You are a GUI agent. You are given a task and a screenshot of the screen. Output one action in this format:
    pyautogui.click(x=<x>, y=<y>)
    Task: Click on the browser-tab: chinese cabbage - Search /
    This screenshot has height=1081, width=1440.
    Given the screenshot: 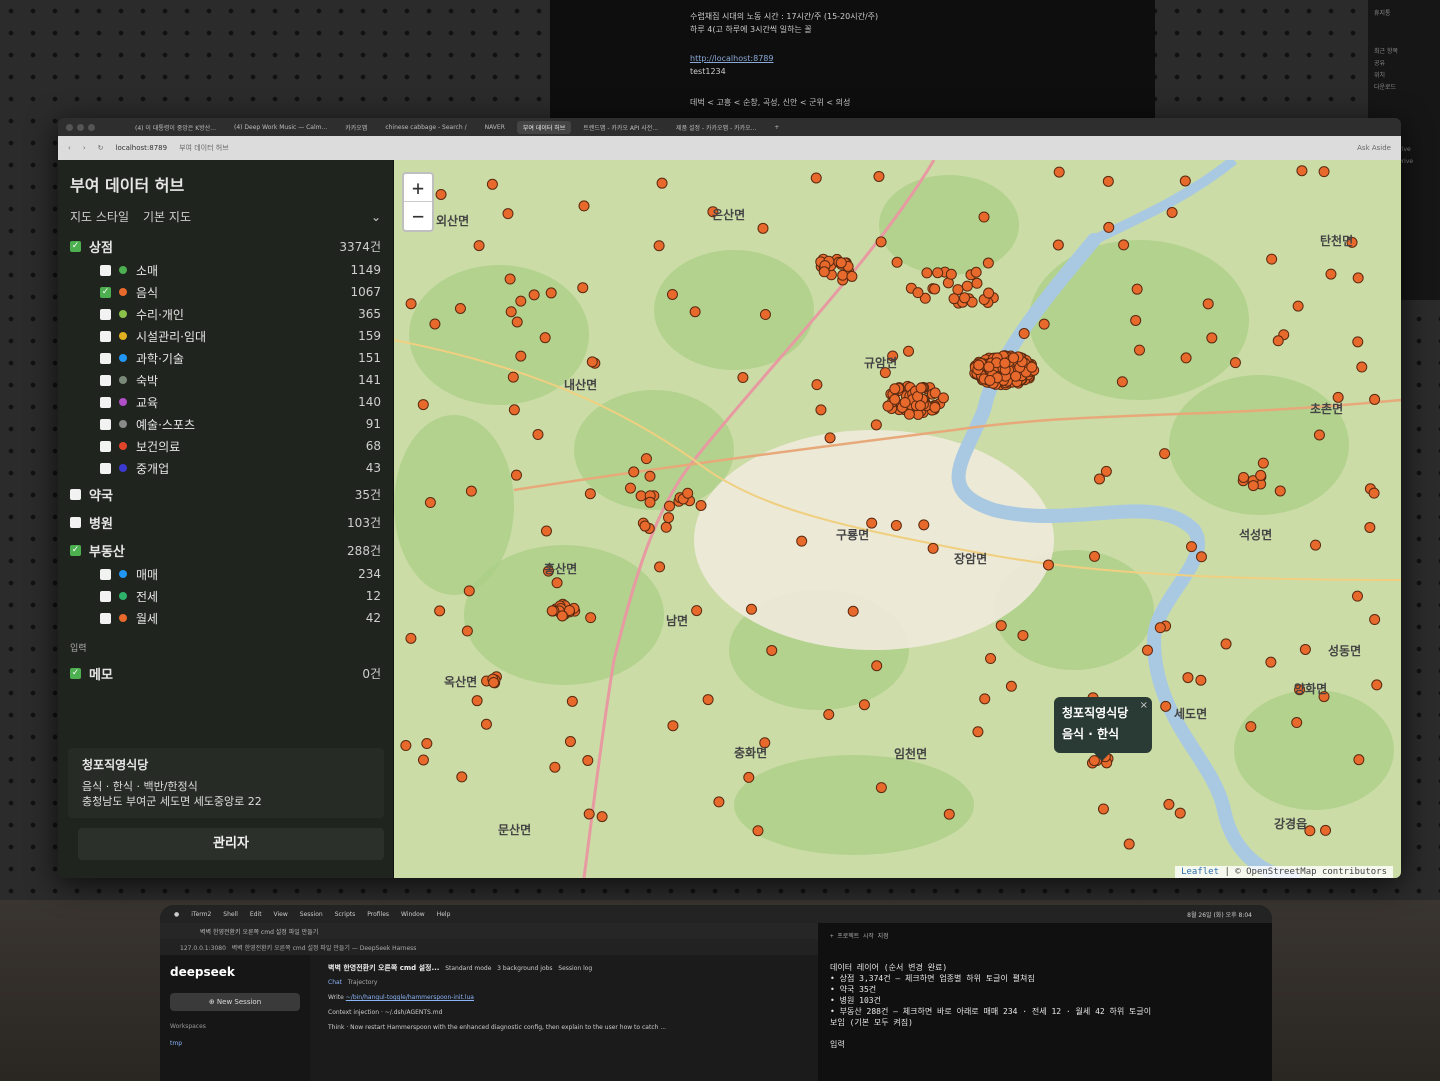 What is the action you would take?
    pyautogui.click(x=425, y=127)
    